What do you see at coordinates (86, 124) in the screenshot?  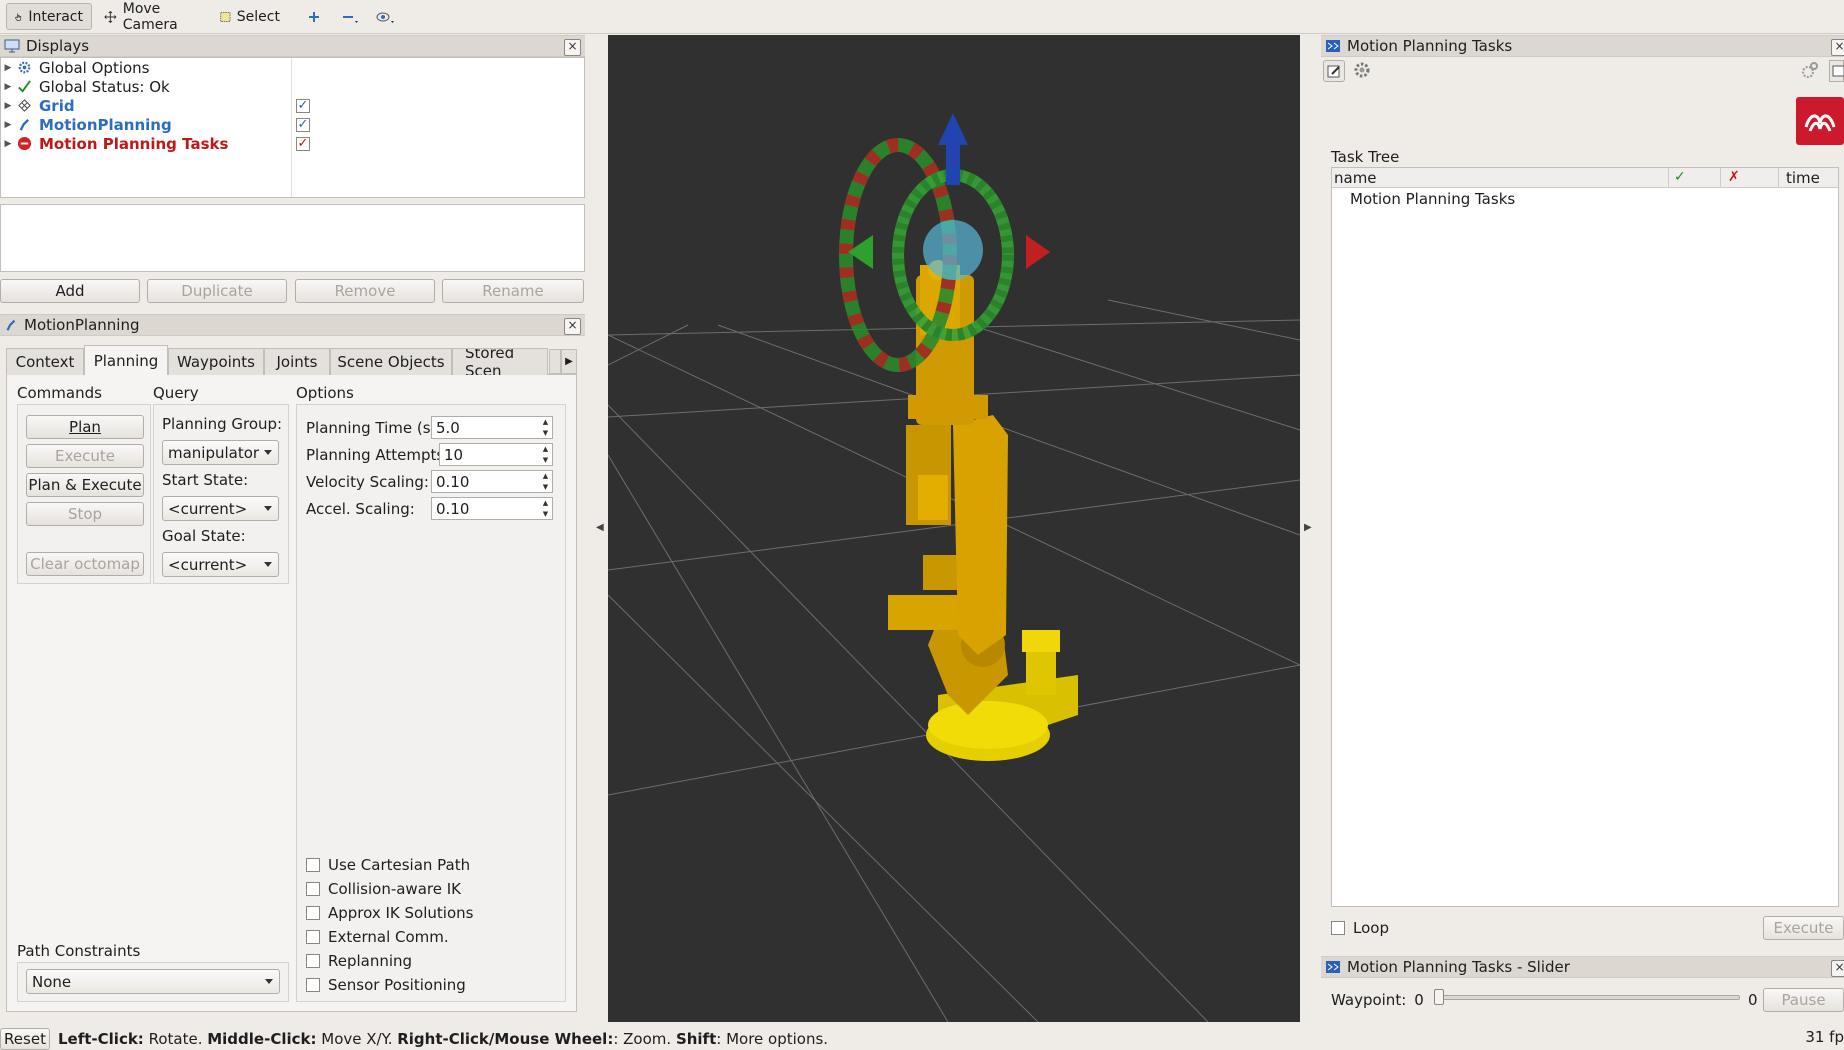 I see `display-row-motionplanning: ▶ MotionPlanning` at bounding box center [86, 124].